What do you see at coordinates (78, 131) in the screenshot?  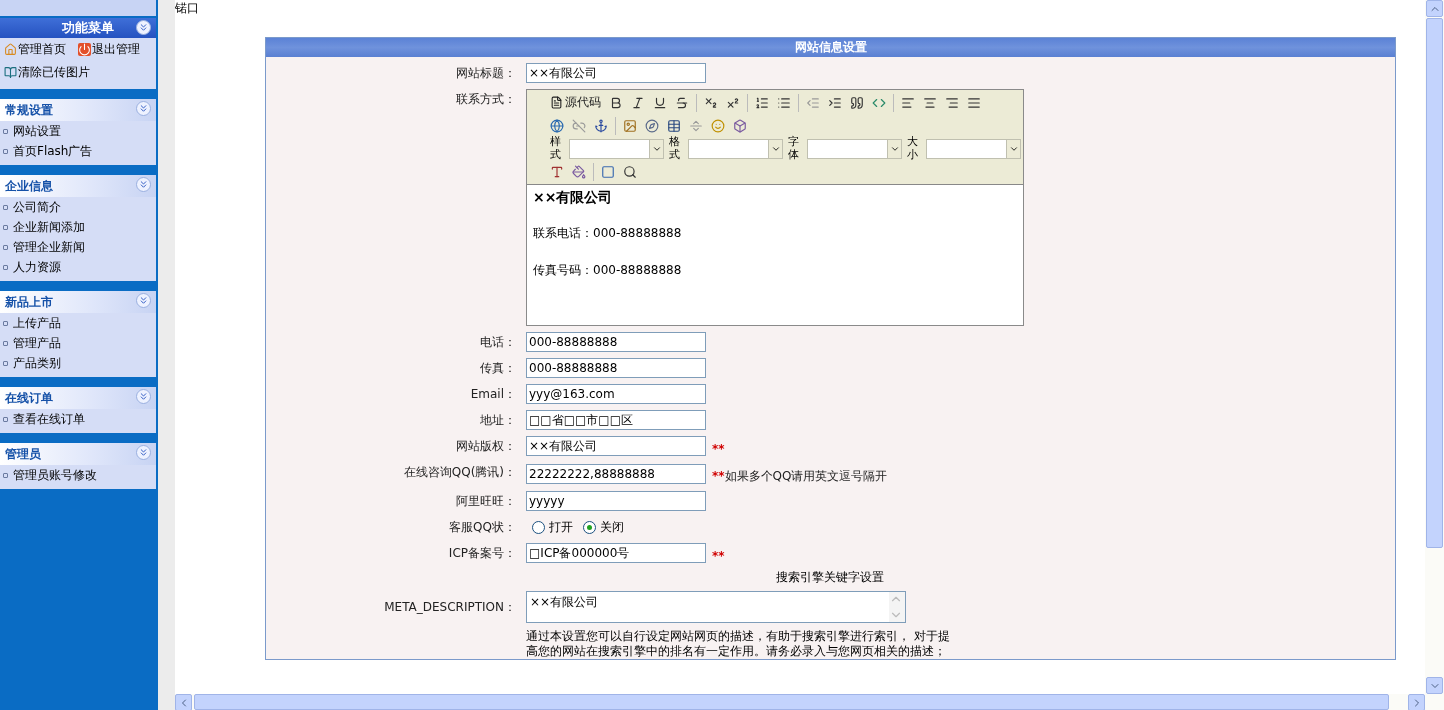 I see `menu-item: 网站设置` at bounding box center [78, 131].